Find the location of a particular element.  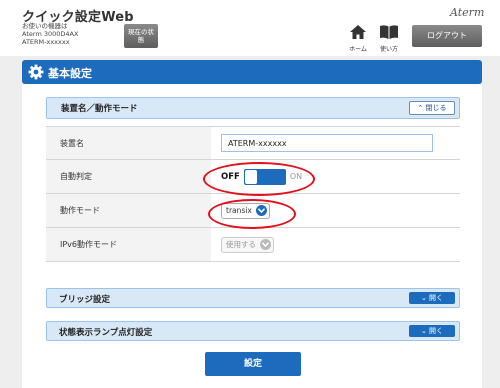

book-icon is located at coordinates (389, 32).